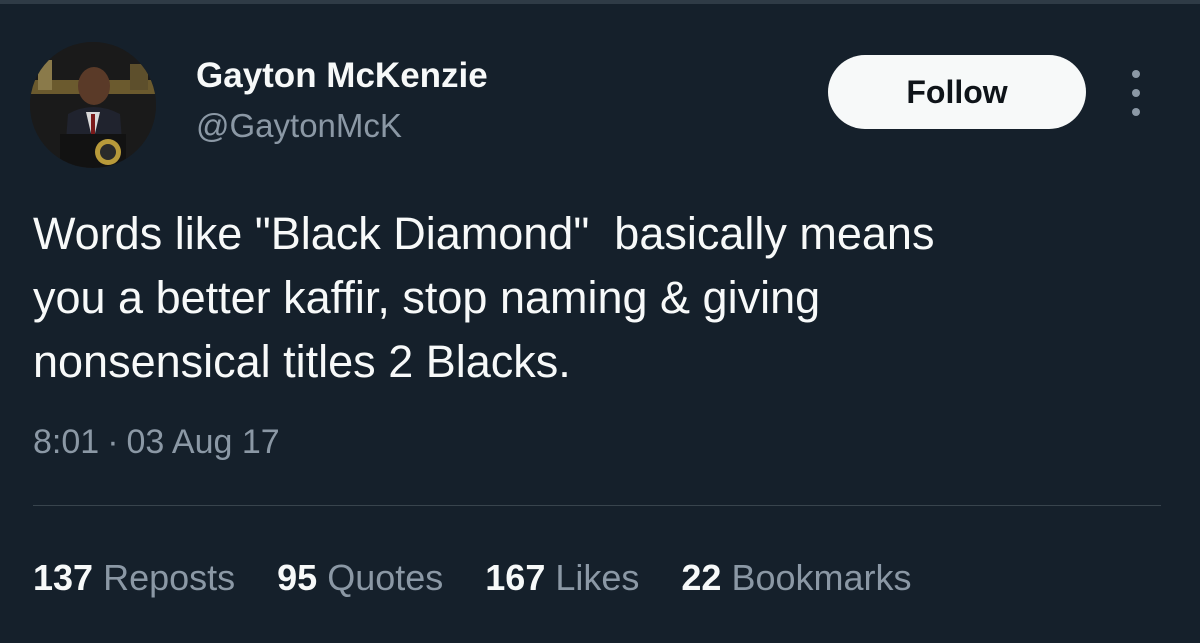 The height and width of the screenshot is (643, 1200). What do you see at coordinates (821, 577) in the screenshot?
I see `stat-label: Bookmarks` at bounding box center [821, 577].